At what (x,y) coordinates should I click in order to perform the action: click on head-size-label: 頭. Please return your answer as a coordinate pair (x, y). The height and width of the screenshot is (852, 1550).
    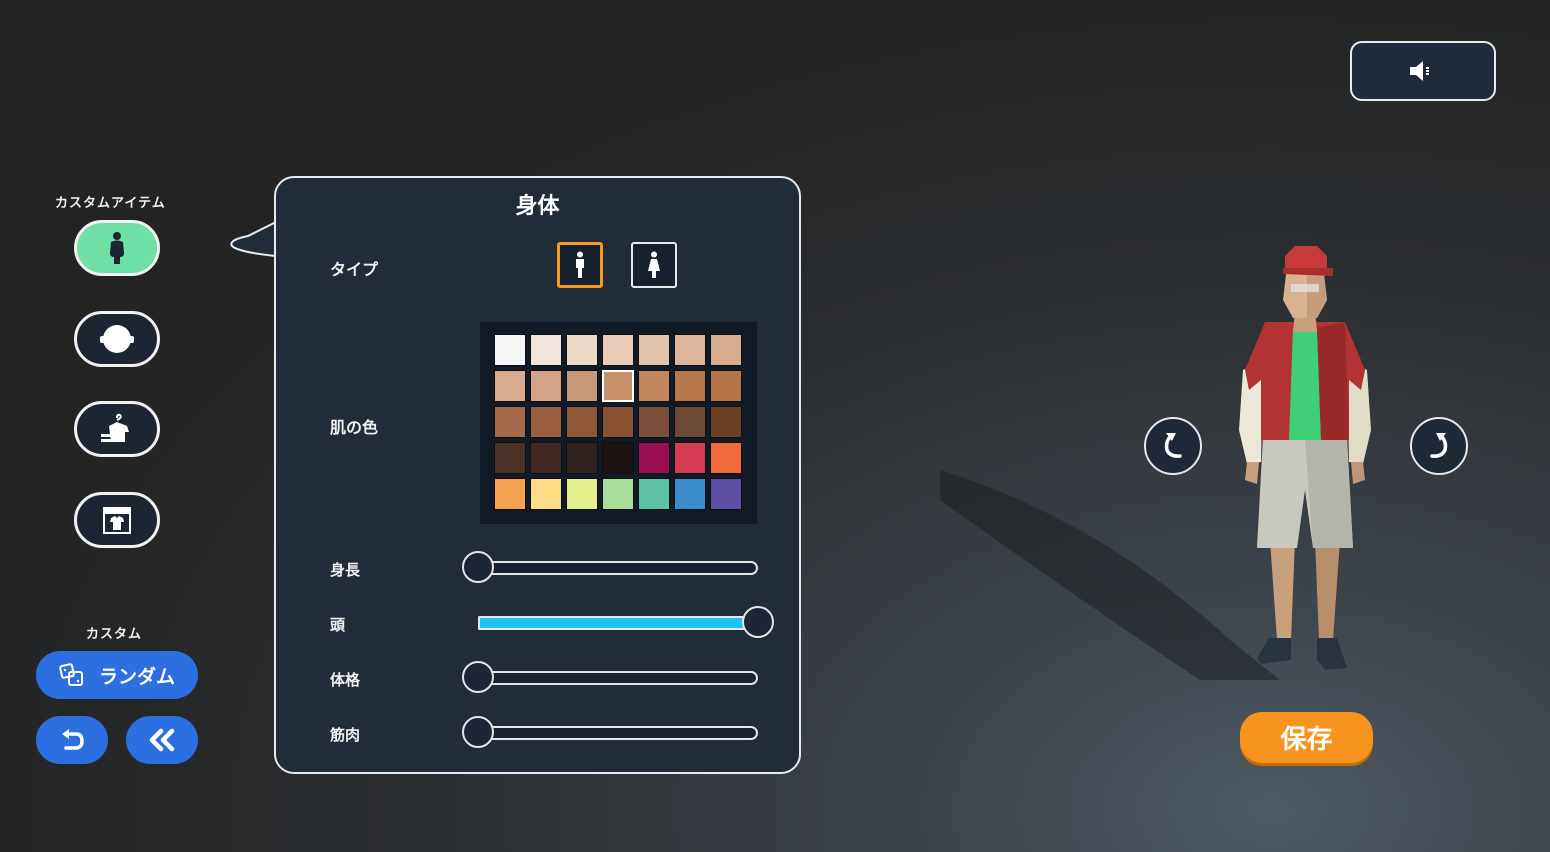
    Looking at the image, I should click on (338, 625).